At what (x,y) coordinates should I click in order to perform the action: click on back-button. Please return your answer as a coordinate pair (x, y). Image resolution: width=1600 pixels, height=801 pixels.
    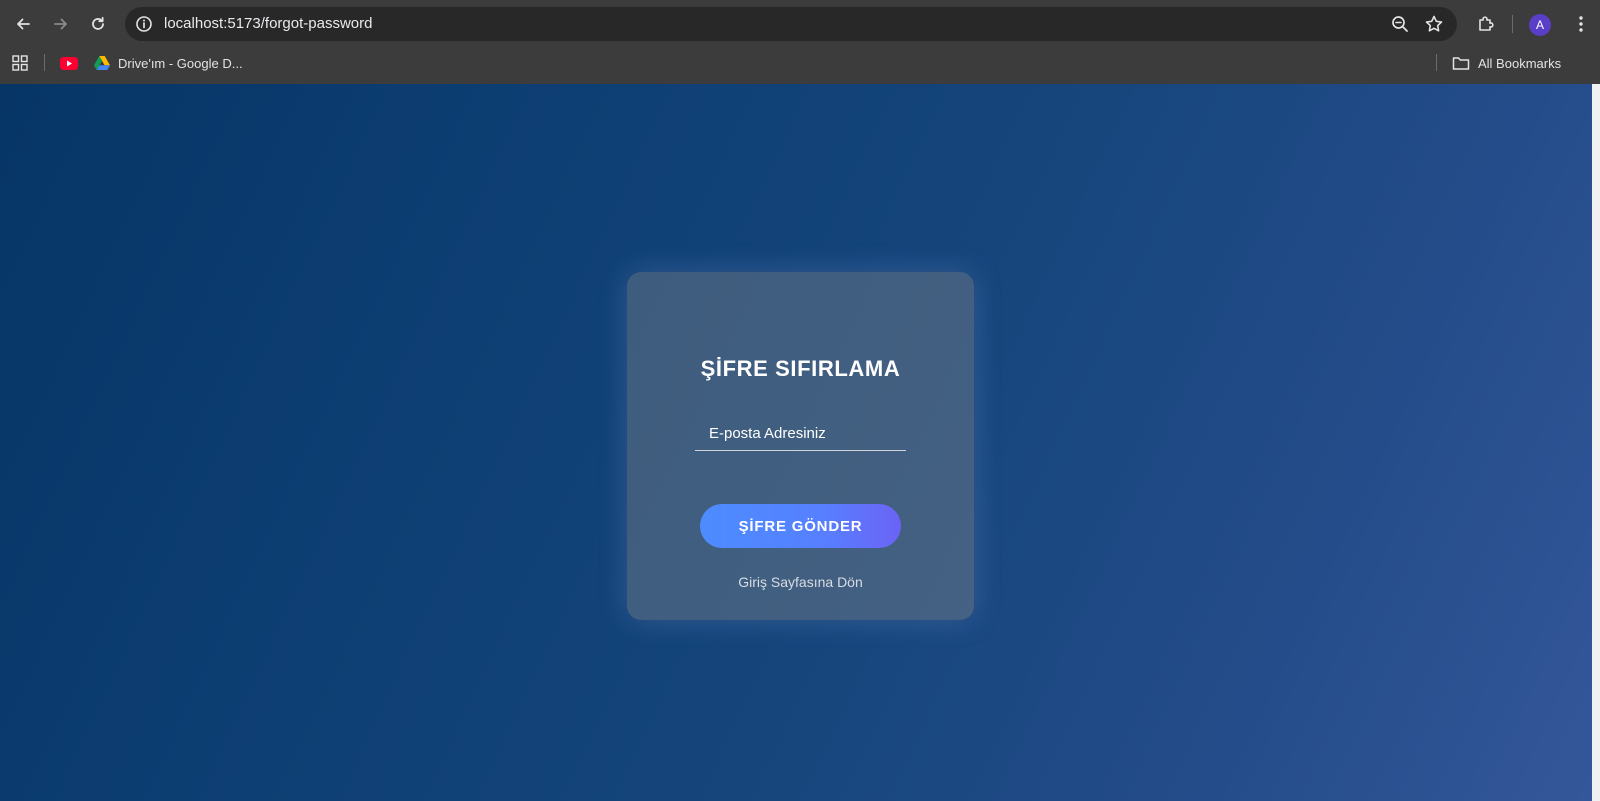
    Looking at the image, I should click on (23, 24).